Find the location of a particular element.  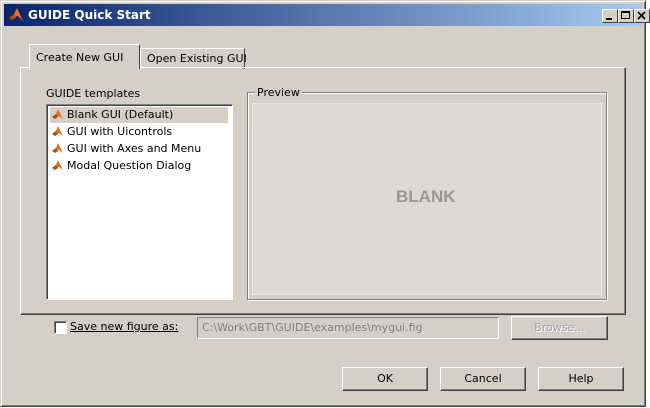

list-item-gui-with-axes-and-menu: GUI with Axes and Menu is located at coordinates (139, 149).